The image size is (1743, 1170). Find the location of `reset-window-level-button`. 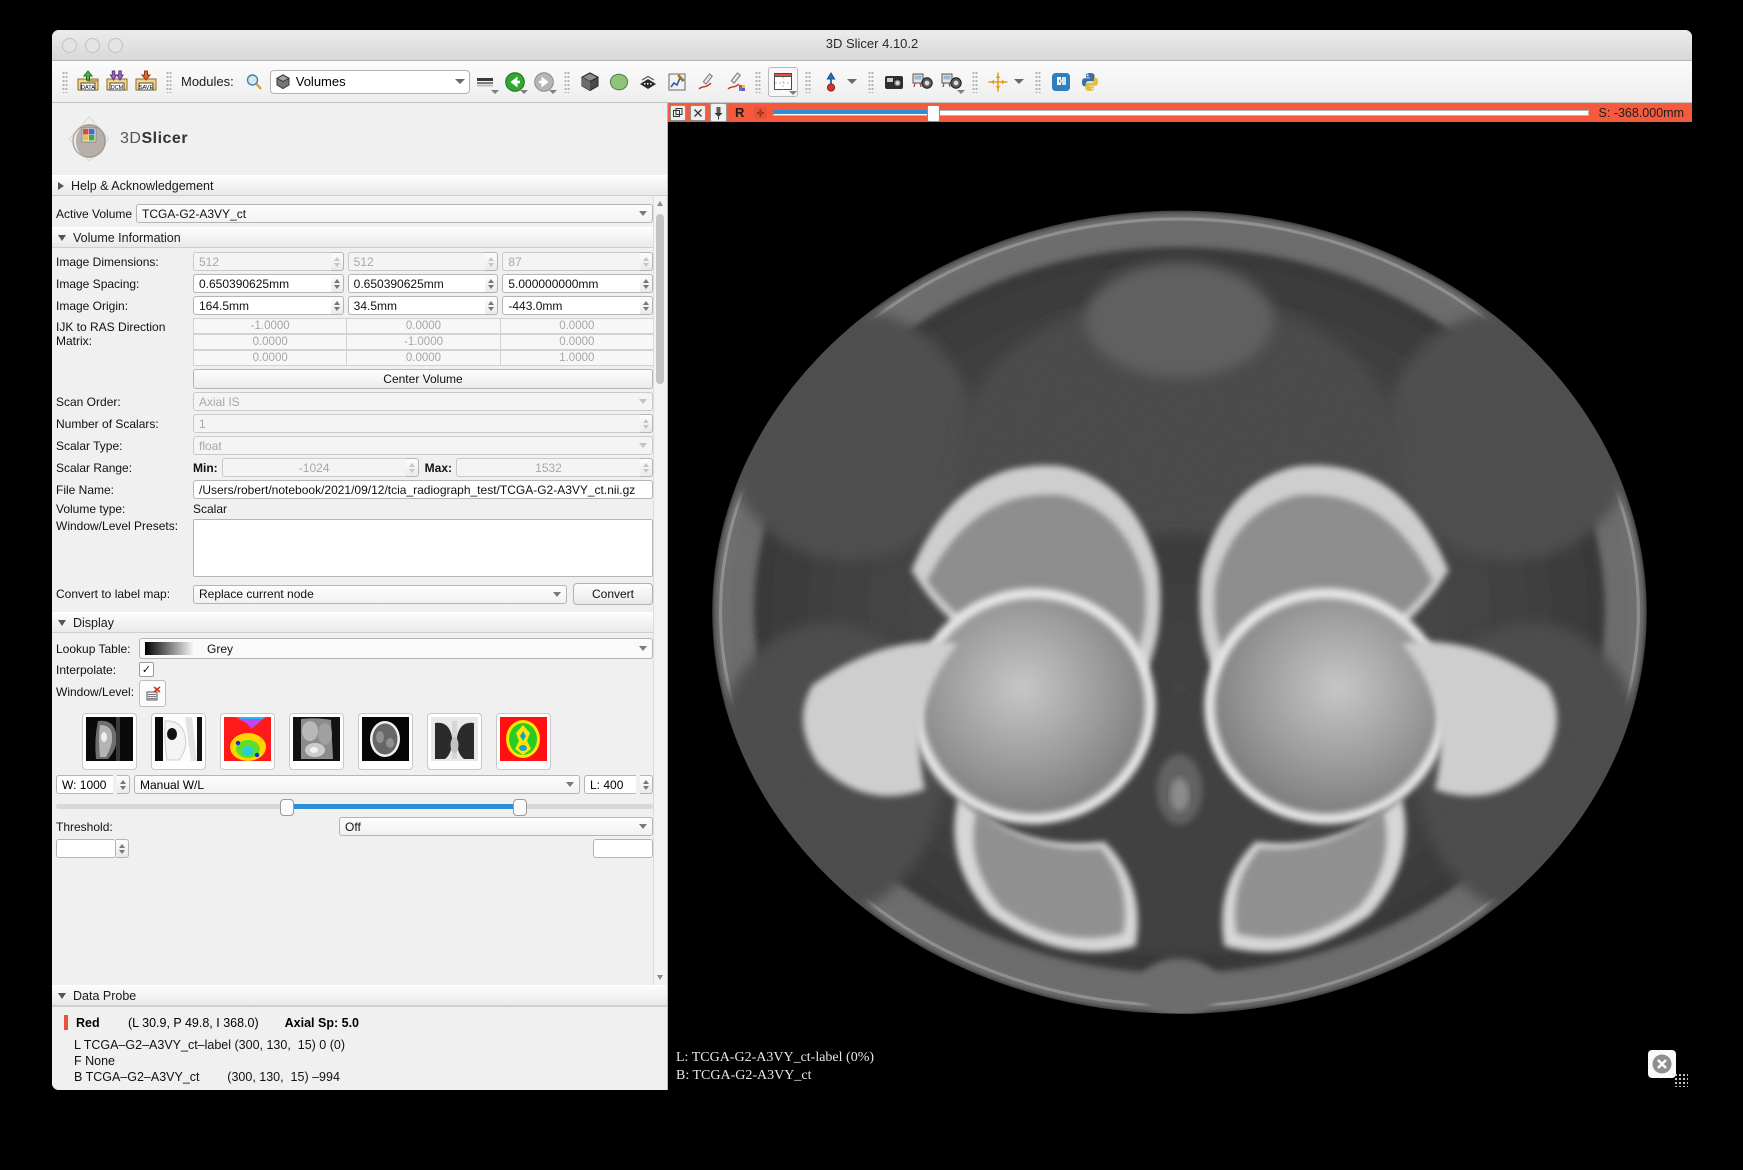

reset-window-level-button is located at coordinates (152, 693).